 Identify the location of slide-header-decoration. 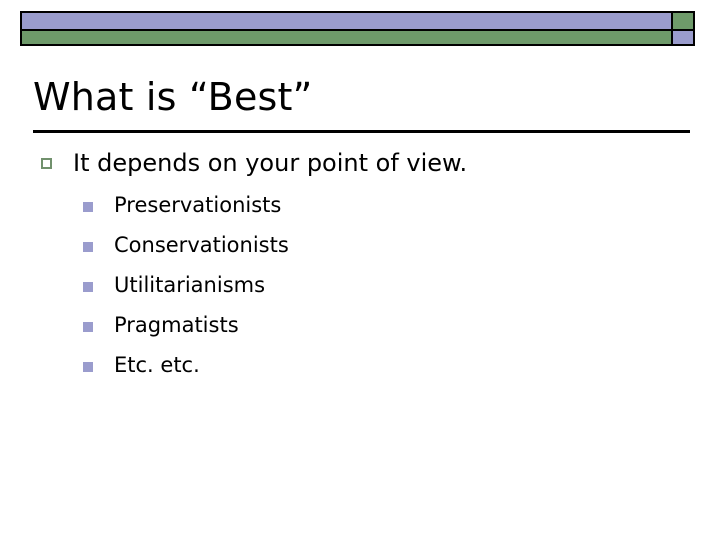
(357, 28).